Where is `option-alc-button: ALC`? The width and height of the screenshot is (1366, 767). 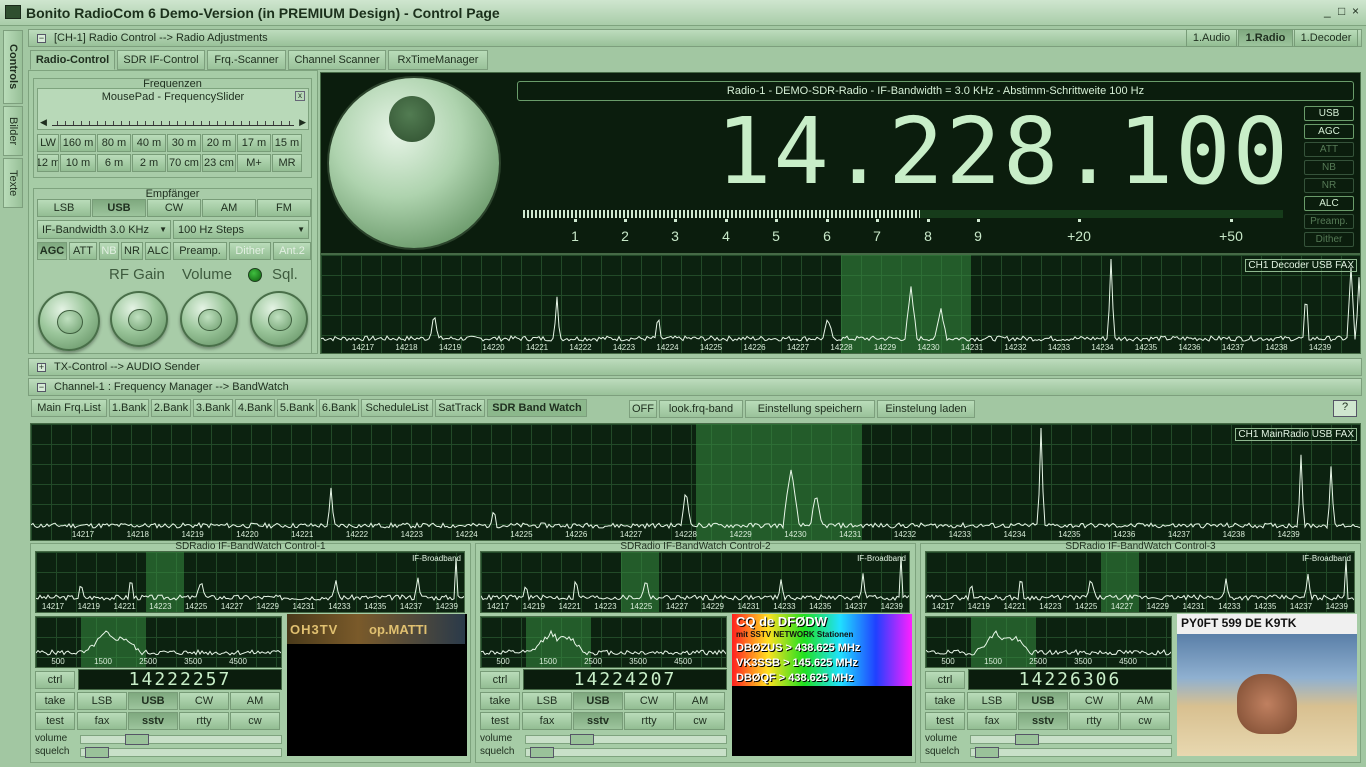 option-alc-button: ALC is located at coordinates (158, 251).